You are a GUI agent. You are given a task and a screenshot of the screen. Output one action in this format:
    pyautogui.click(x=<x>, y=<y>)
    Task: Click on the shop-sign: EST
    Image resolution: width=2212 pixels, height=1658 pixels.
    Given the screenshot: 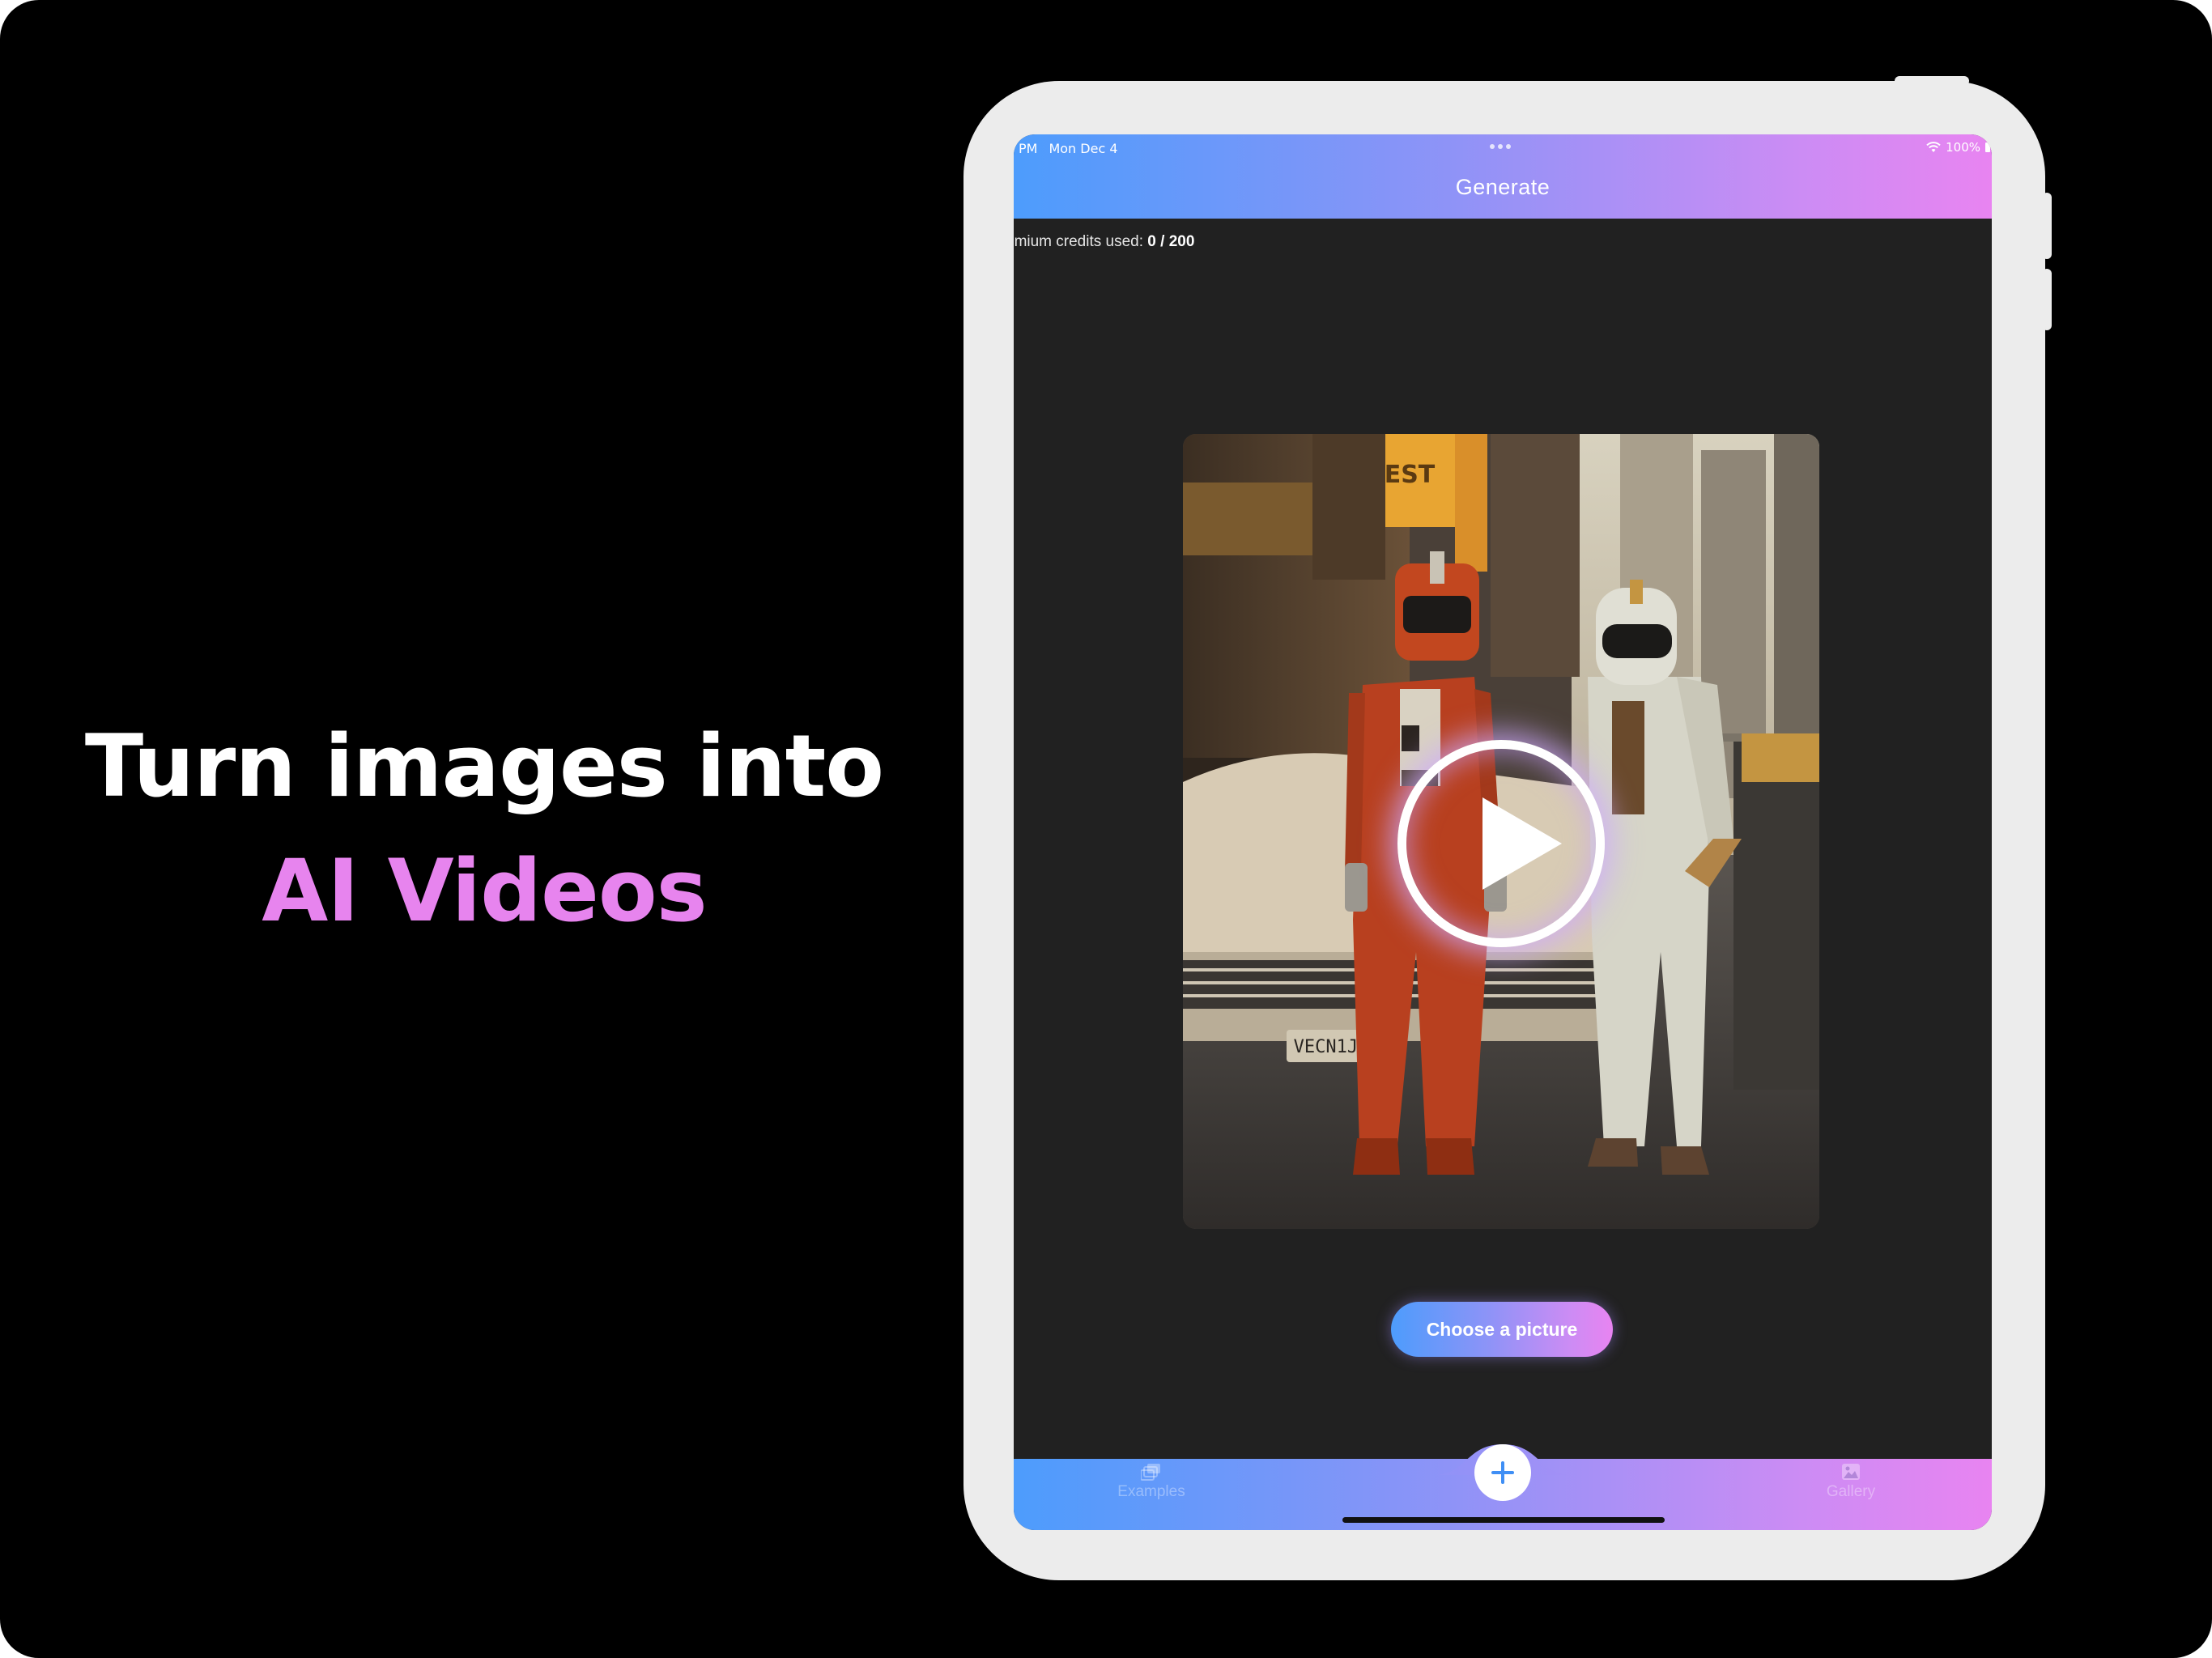 What is the action you would take?
    pyautogui.click(x=1411, y=475)
    